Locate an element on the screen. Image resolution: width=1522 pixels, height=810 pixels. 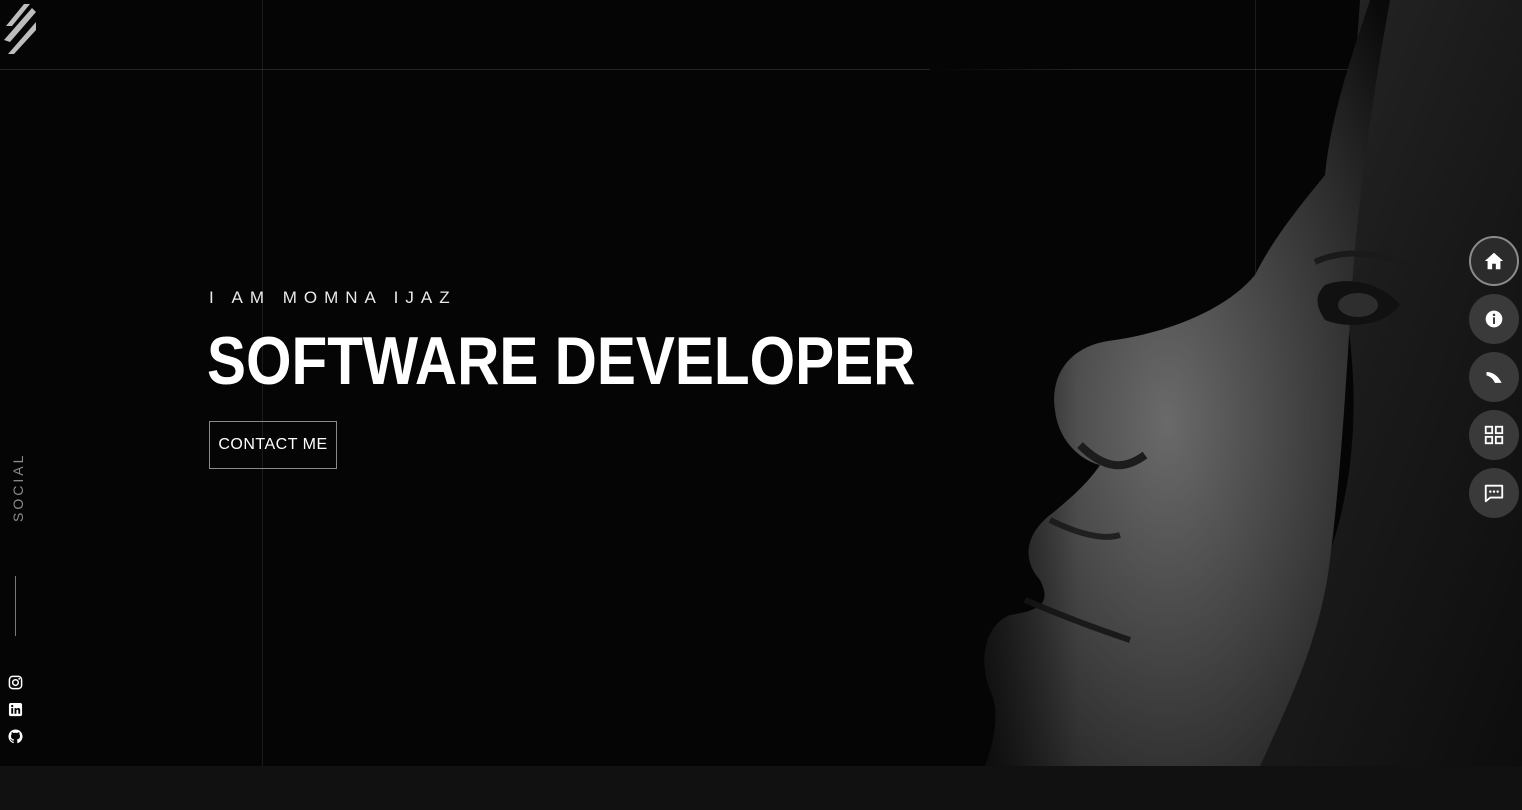
instagram-icon is located at coordinates (15, 682).